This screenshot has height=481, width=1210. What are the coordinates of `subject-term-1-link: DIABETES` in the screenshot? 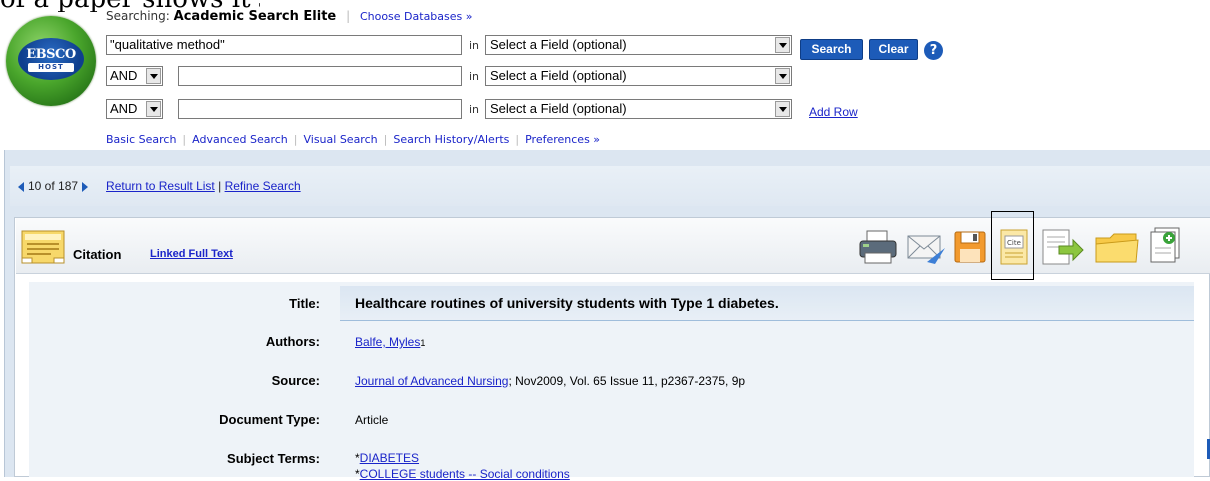 It's located at (389, 458).